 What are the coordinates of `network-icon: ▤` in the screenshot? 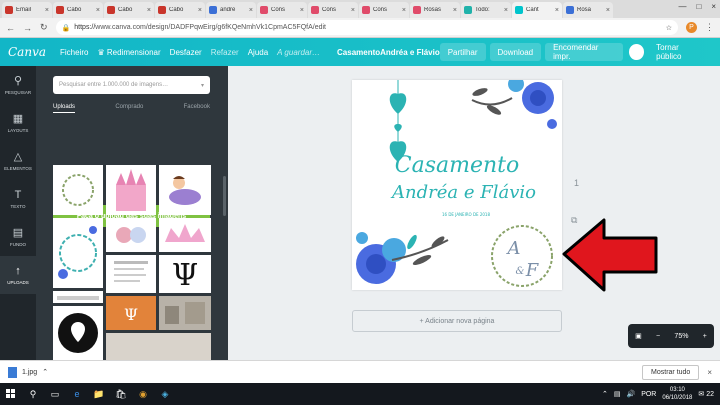 It's located at (617, 394).